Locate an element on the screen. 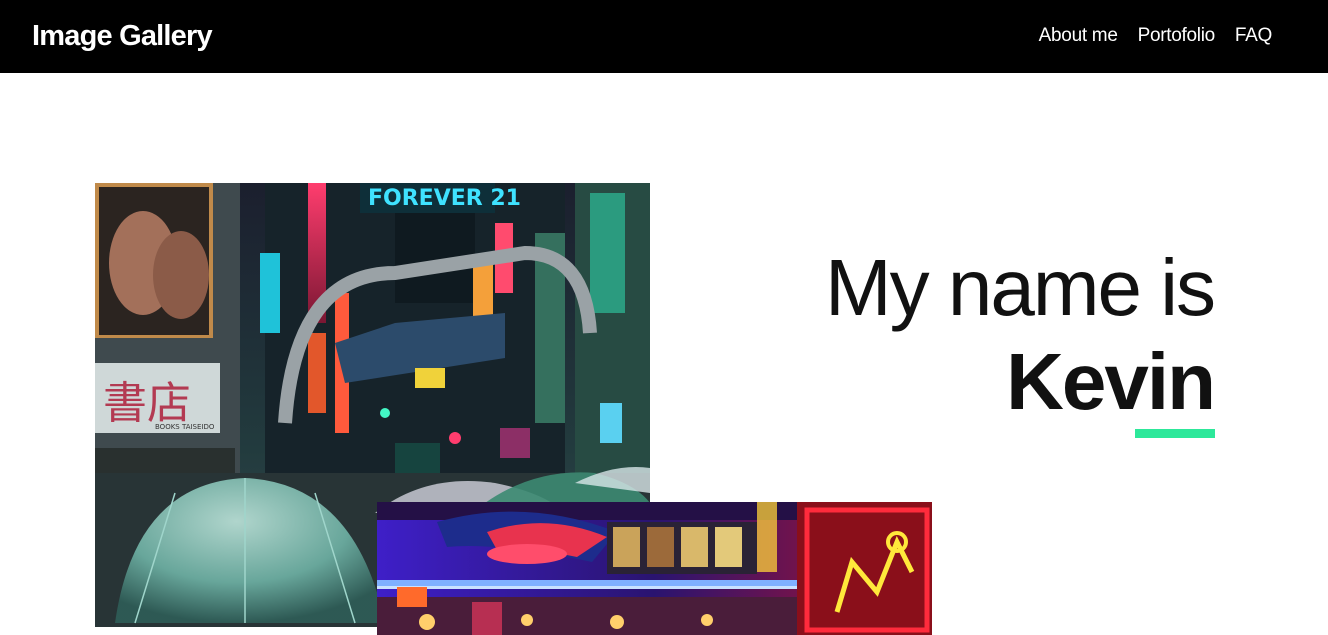 This screenshot has width=1328, height=635. nav-links: About me Portofolio FAQ is located at coordinates (1156, 36).